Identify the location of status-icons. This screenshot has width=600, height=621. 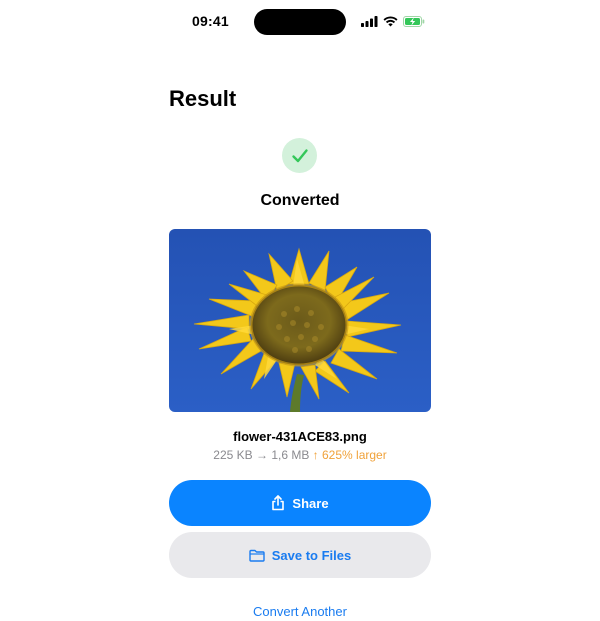
(393, 21).